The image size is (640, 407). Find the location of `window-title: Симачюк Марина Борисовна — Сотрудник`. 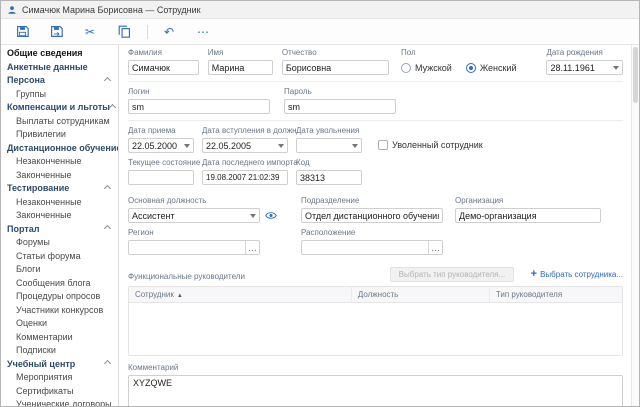

window-title: Симачюк Марина Борисовна — Сотрудник is located at coordinates (111, 9).